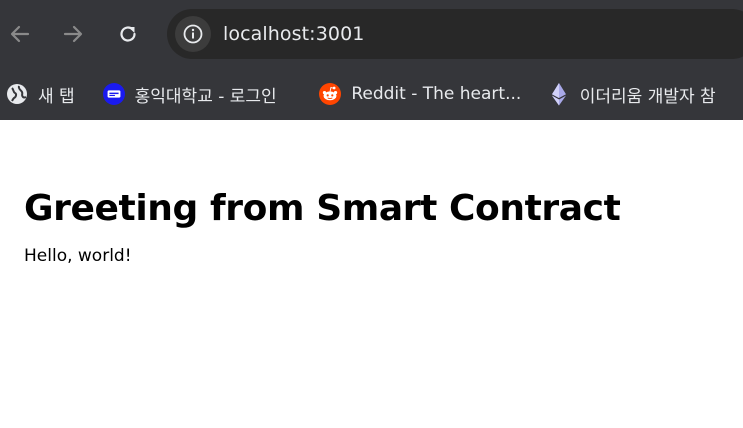 The height and width of the screenshot is (428, 743). I want to click on page-title: Greeting from Smart Contract, so click(322, 208).